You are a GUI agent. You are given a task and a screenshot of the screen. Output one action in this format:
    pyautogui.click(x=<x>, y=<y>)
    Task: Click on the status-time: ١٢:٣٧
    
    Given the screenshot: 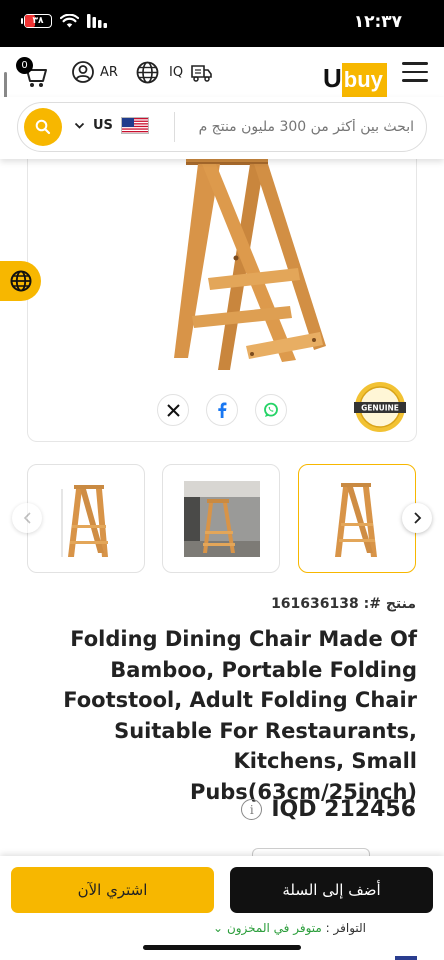 What is the action you would take?
    pyautogui.click(x=377, y=22)
    